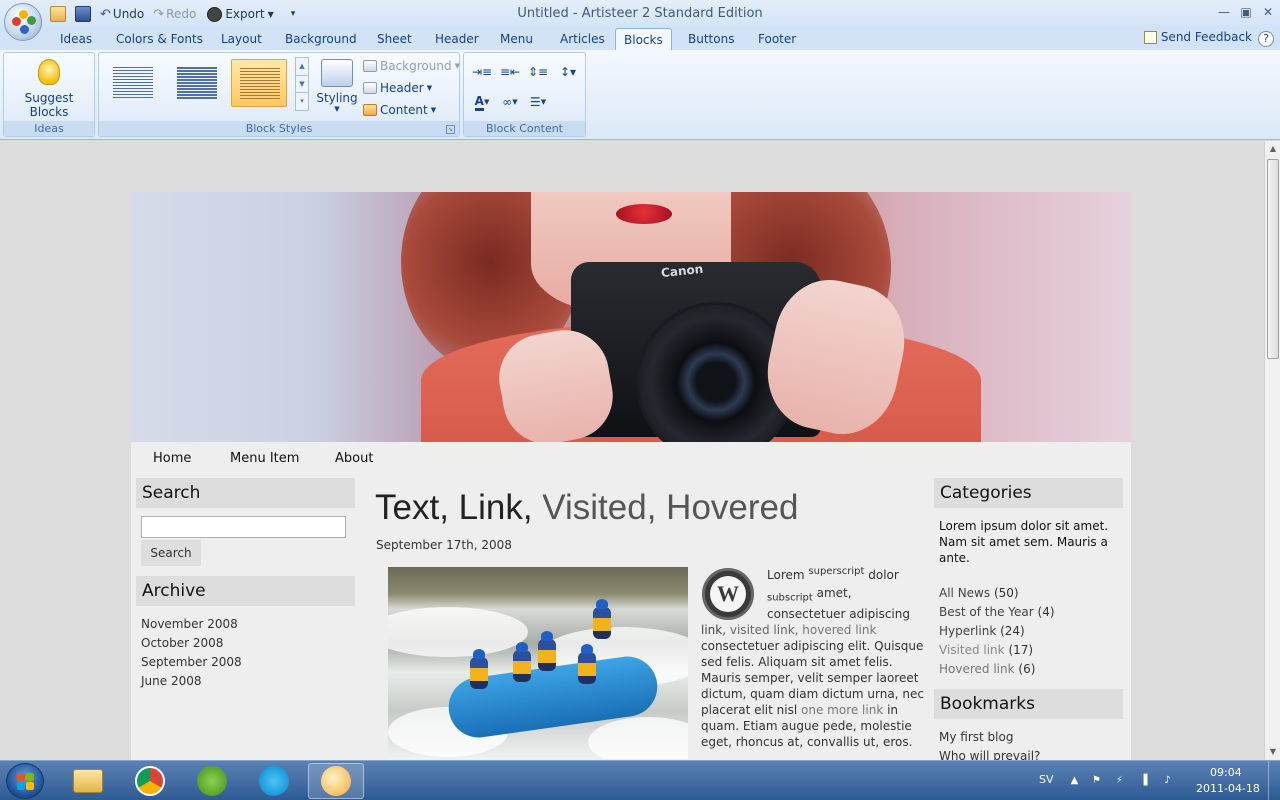 The height and width of the screenshot is (800, 1280). I want to click on windows-taskbar: SV ▲ ⚑ ⚡ ▐ ♪ 09:04 2011-04-18, so click(640, 780).